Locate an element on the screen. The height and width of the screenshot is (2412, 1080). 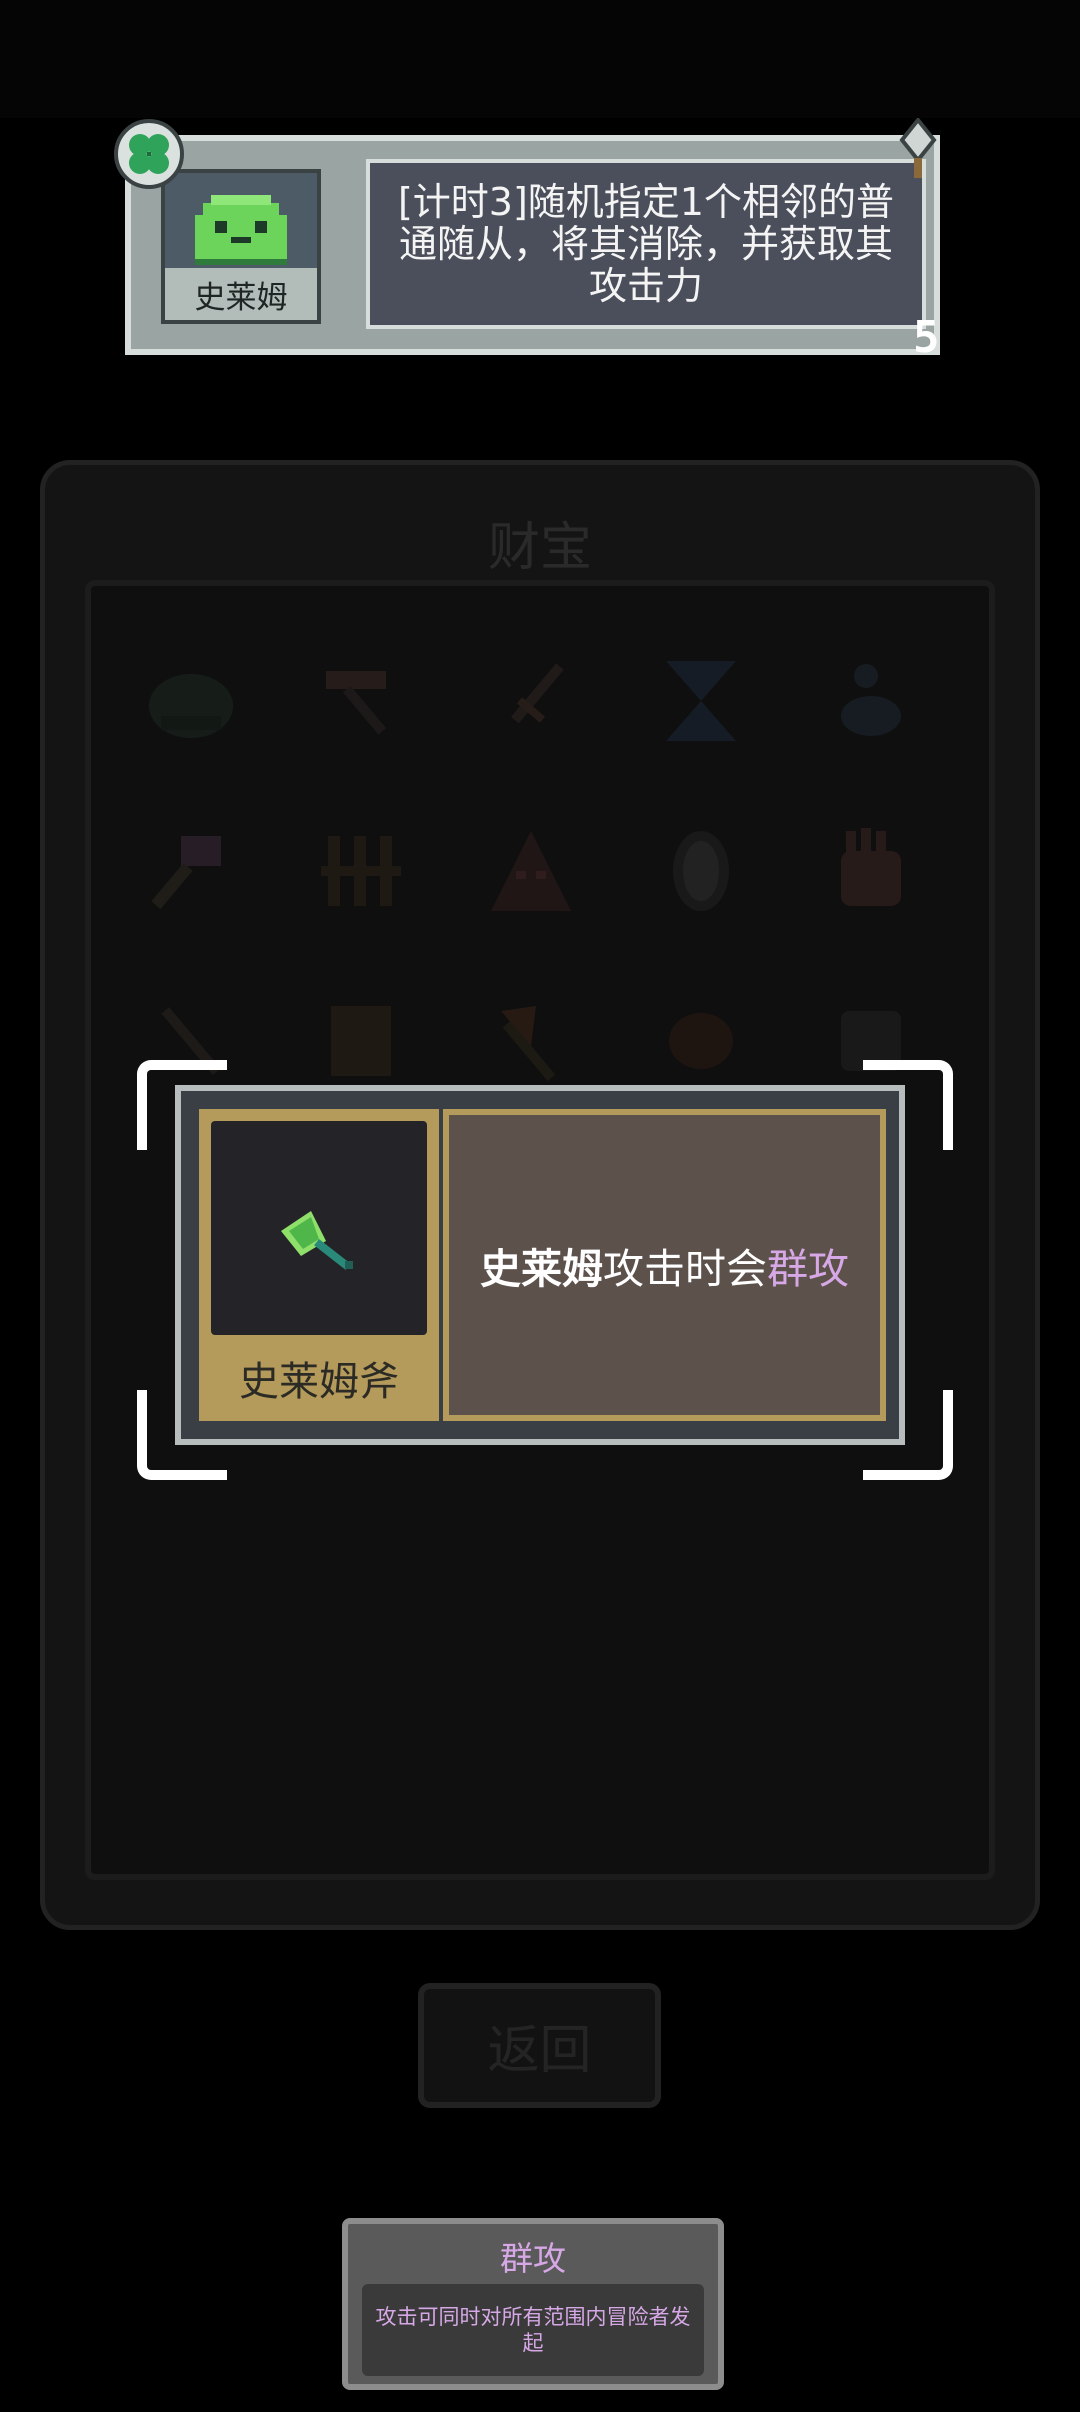
scroll-icon is located at coordinates (361, 1041).